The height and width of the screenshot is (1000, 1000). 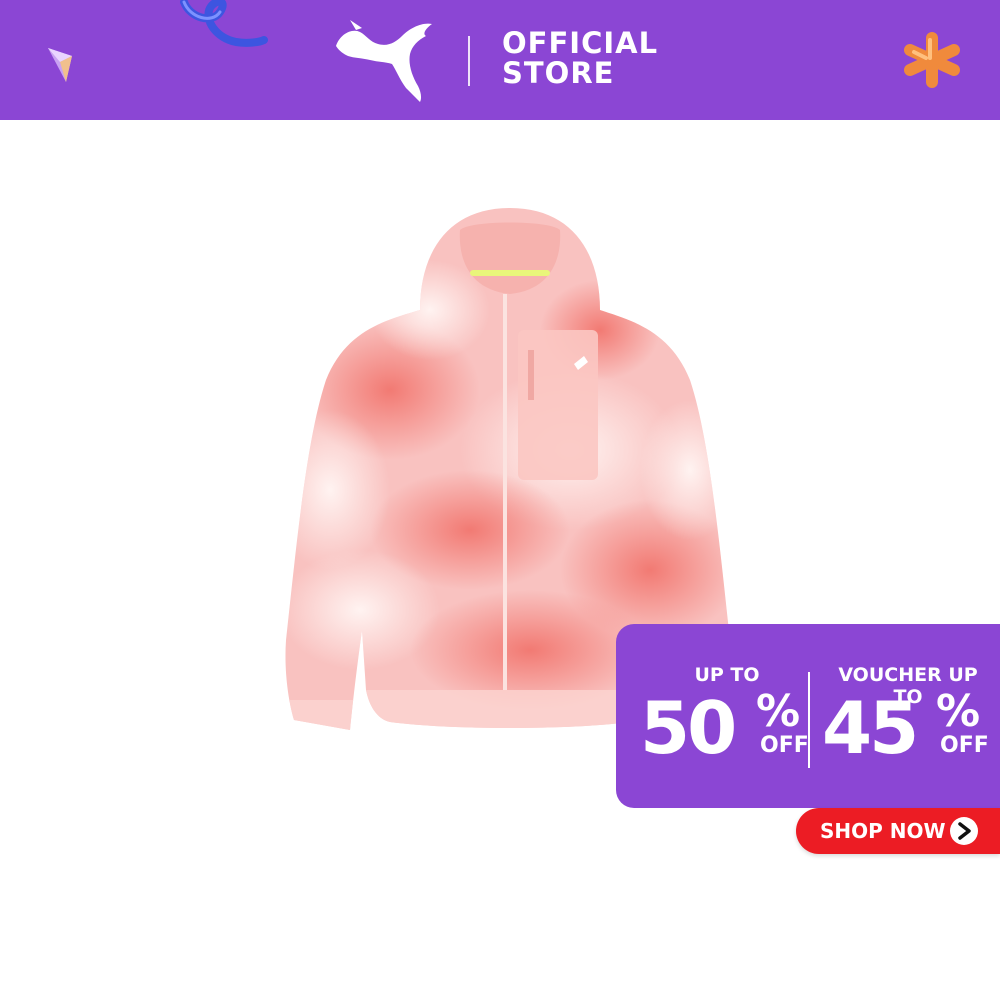 What do you see at coordinates (964, 745) in the screenshot?
I see `voucher-suffix: OFF` at bounding box center [964, 745].